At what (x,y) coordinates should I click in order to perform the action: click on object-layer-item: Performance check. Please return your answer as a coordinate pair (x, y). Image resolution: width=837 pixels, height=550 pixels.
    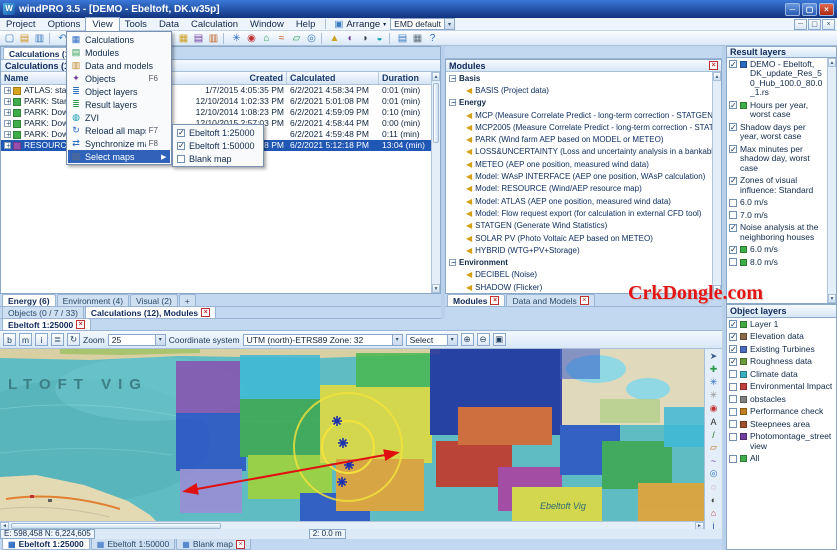
    Looking at the image, I should click on (781, 412).